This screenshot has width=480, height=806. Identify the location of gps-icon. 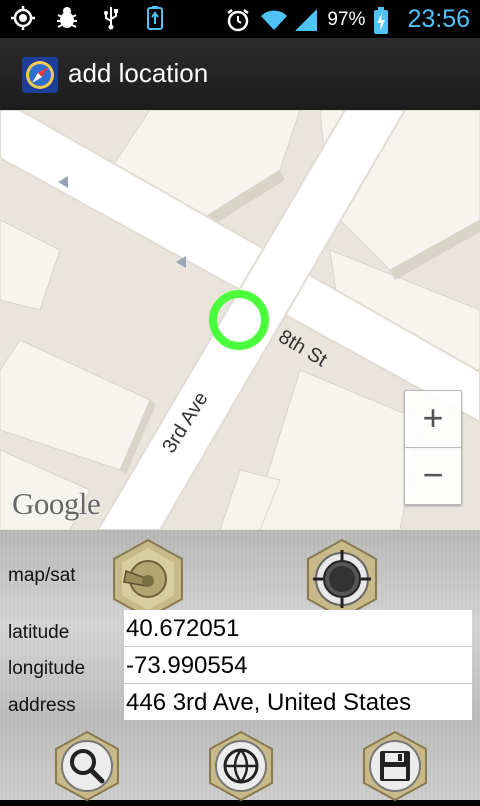
(23, 18).